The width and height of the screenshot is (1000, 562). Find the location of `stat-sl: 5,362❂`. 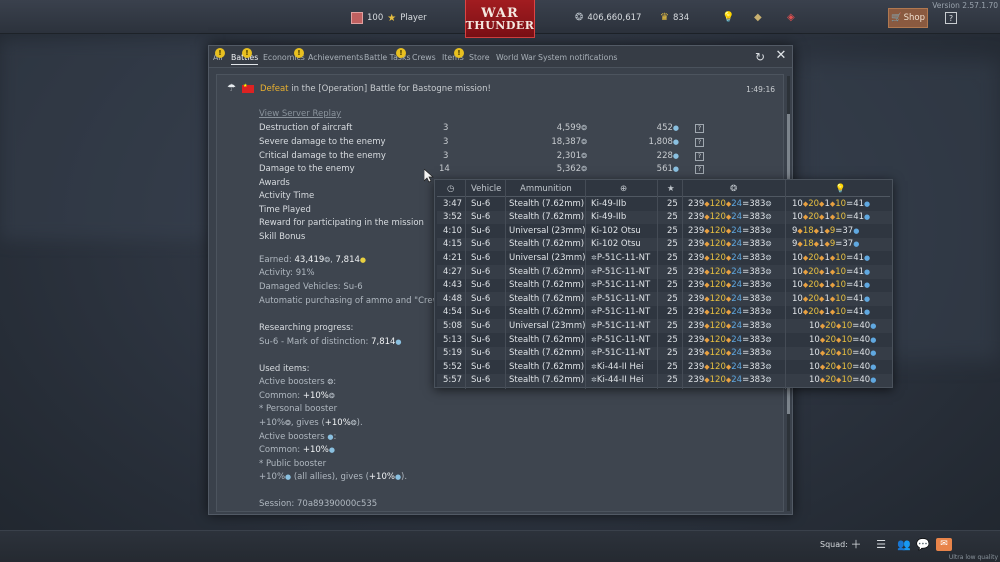

stat-sl: 5,362❂ is located at coordinates (547, 169).